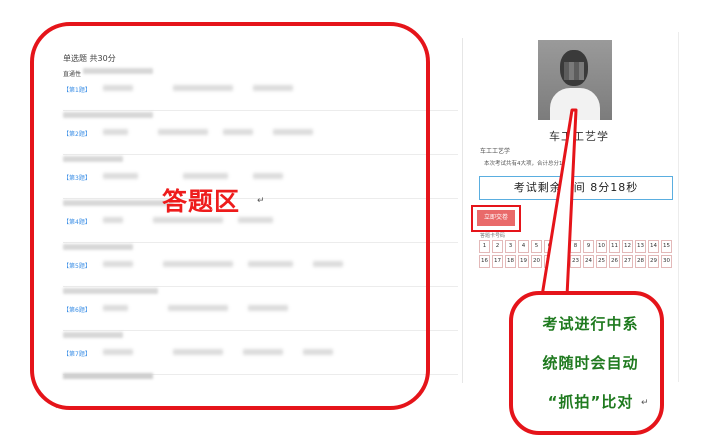 The height and width of the screenshot is (441, 721). Describe the element at coordinates (574, 71) in the screenshot. I see `mosaic-face-blur` at that location.